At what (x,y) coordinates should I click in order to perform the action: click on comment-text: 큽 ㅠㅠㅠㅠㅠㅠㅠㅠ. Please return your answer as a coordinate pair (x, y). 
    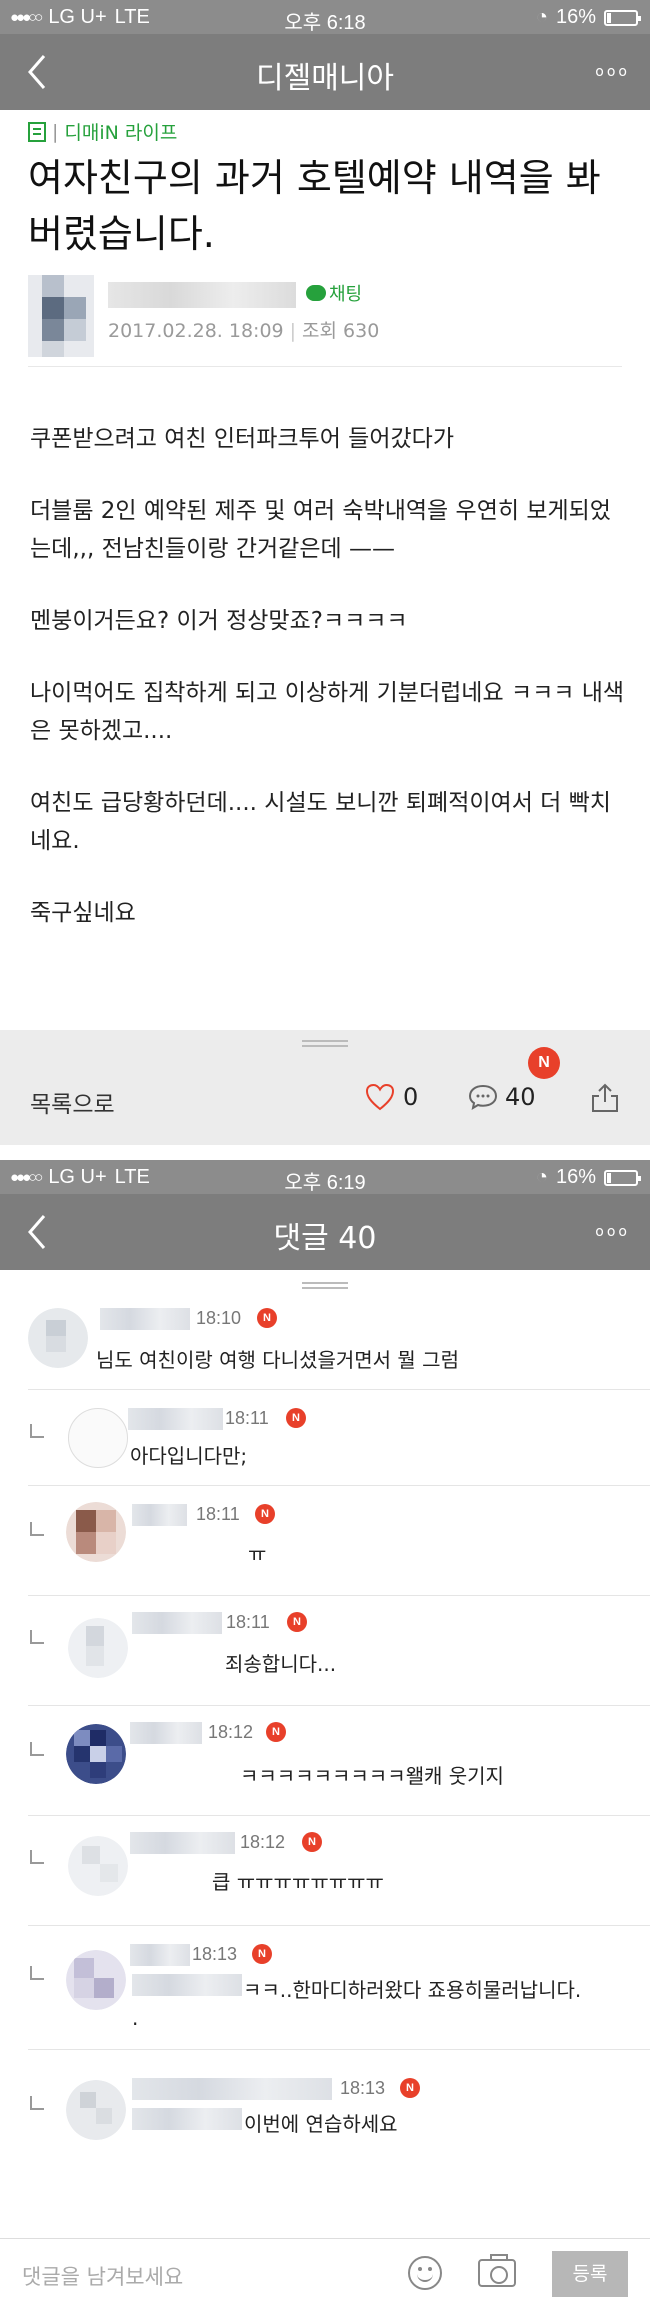
    Looking at the image, I should click on (298, 1882).